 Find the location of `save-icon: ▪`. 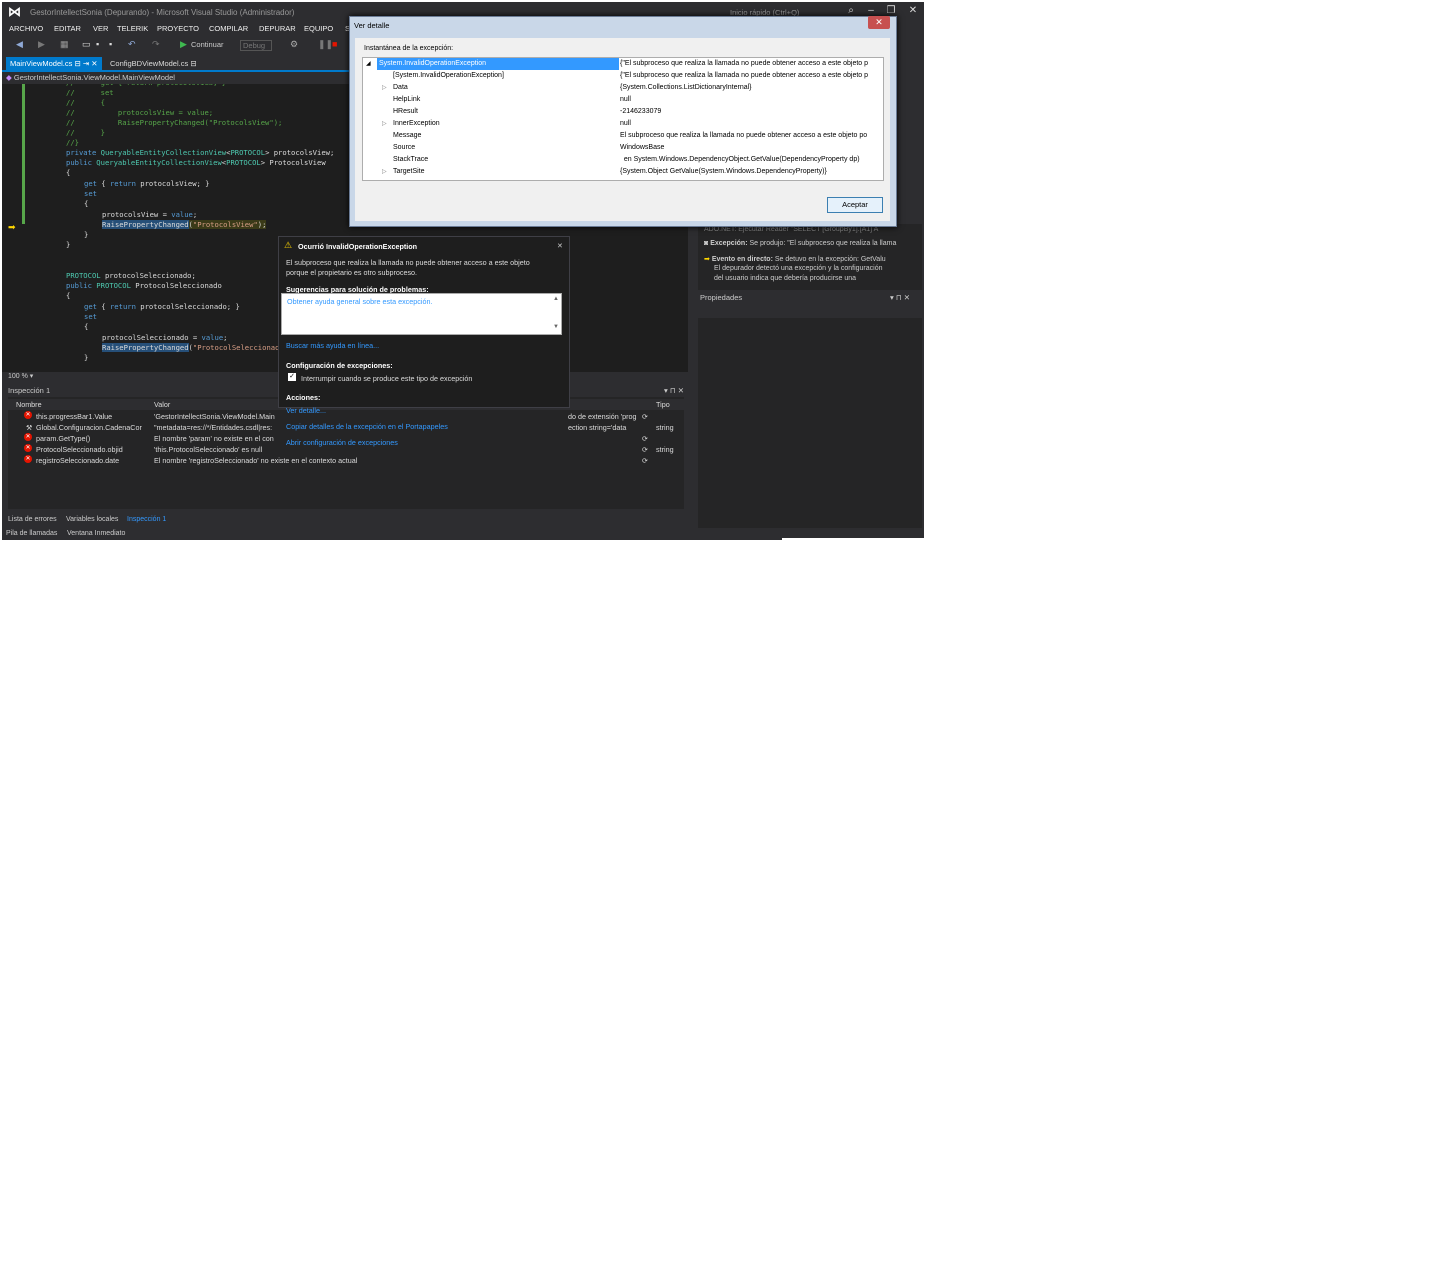

save-icon: ▪ is located at coordinates (97, 44).